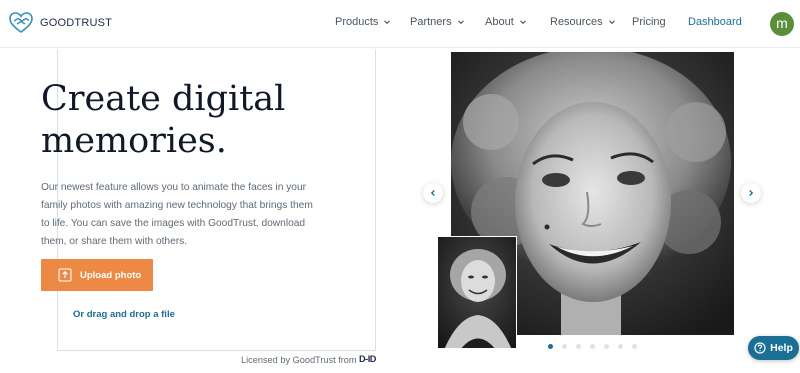 This screenshot has width=800, height=373. I want to click on thumbnail-image, so click(477, 292).